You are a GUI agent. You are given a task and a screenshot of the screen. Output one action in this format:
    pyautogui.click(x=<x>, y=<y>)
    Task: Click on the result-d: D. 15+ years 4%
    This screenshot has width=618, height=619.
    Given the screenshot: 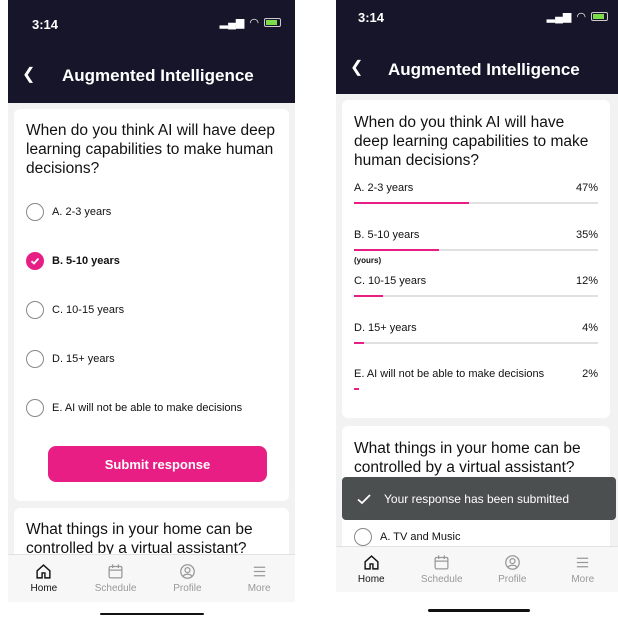 What is the action you would take?
    pyautogui.click(x=476, y=333)
    